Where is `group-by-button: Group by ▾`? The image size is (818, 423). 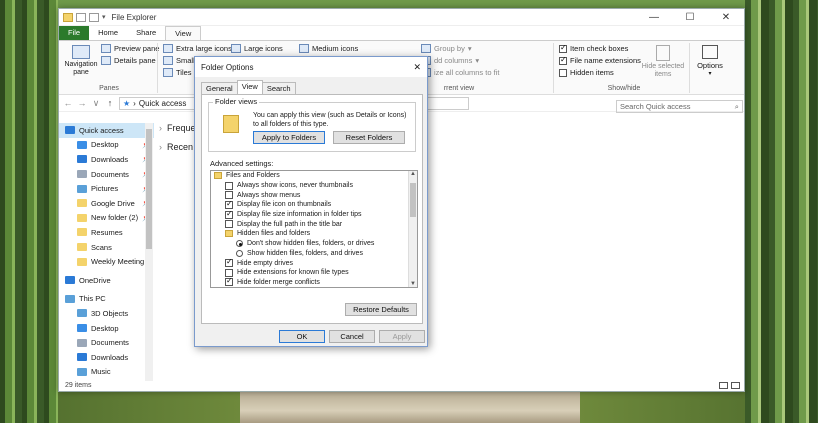
group-by-button: Group by ▾ is located at coordinates (460, 48).